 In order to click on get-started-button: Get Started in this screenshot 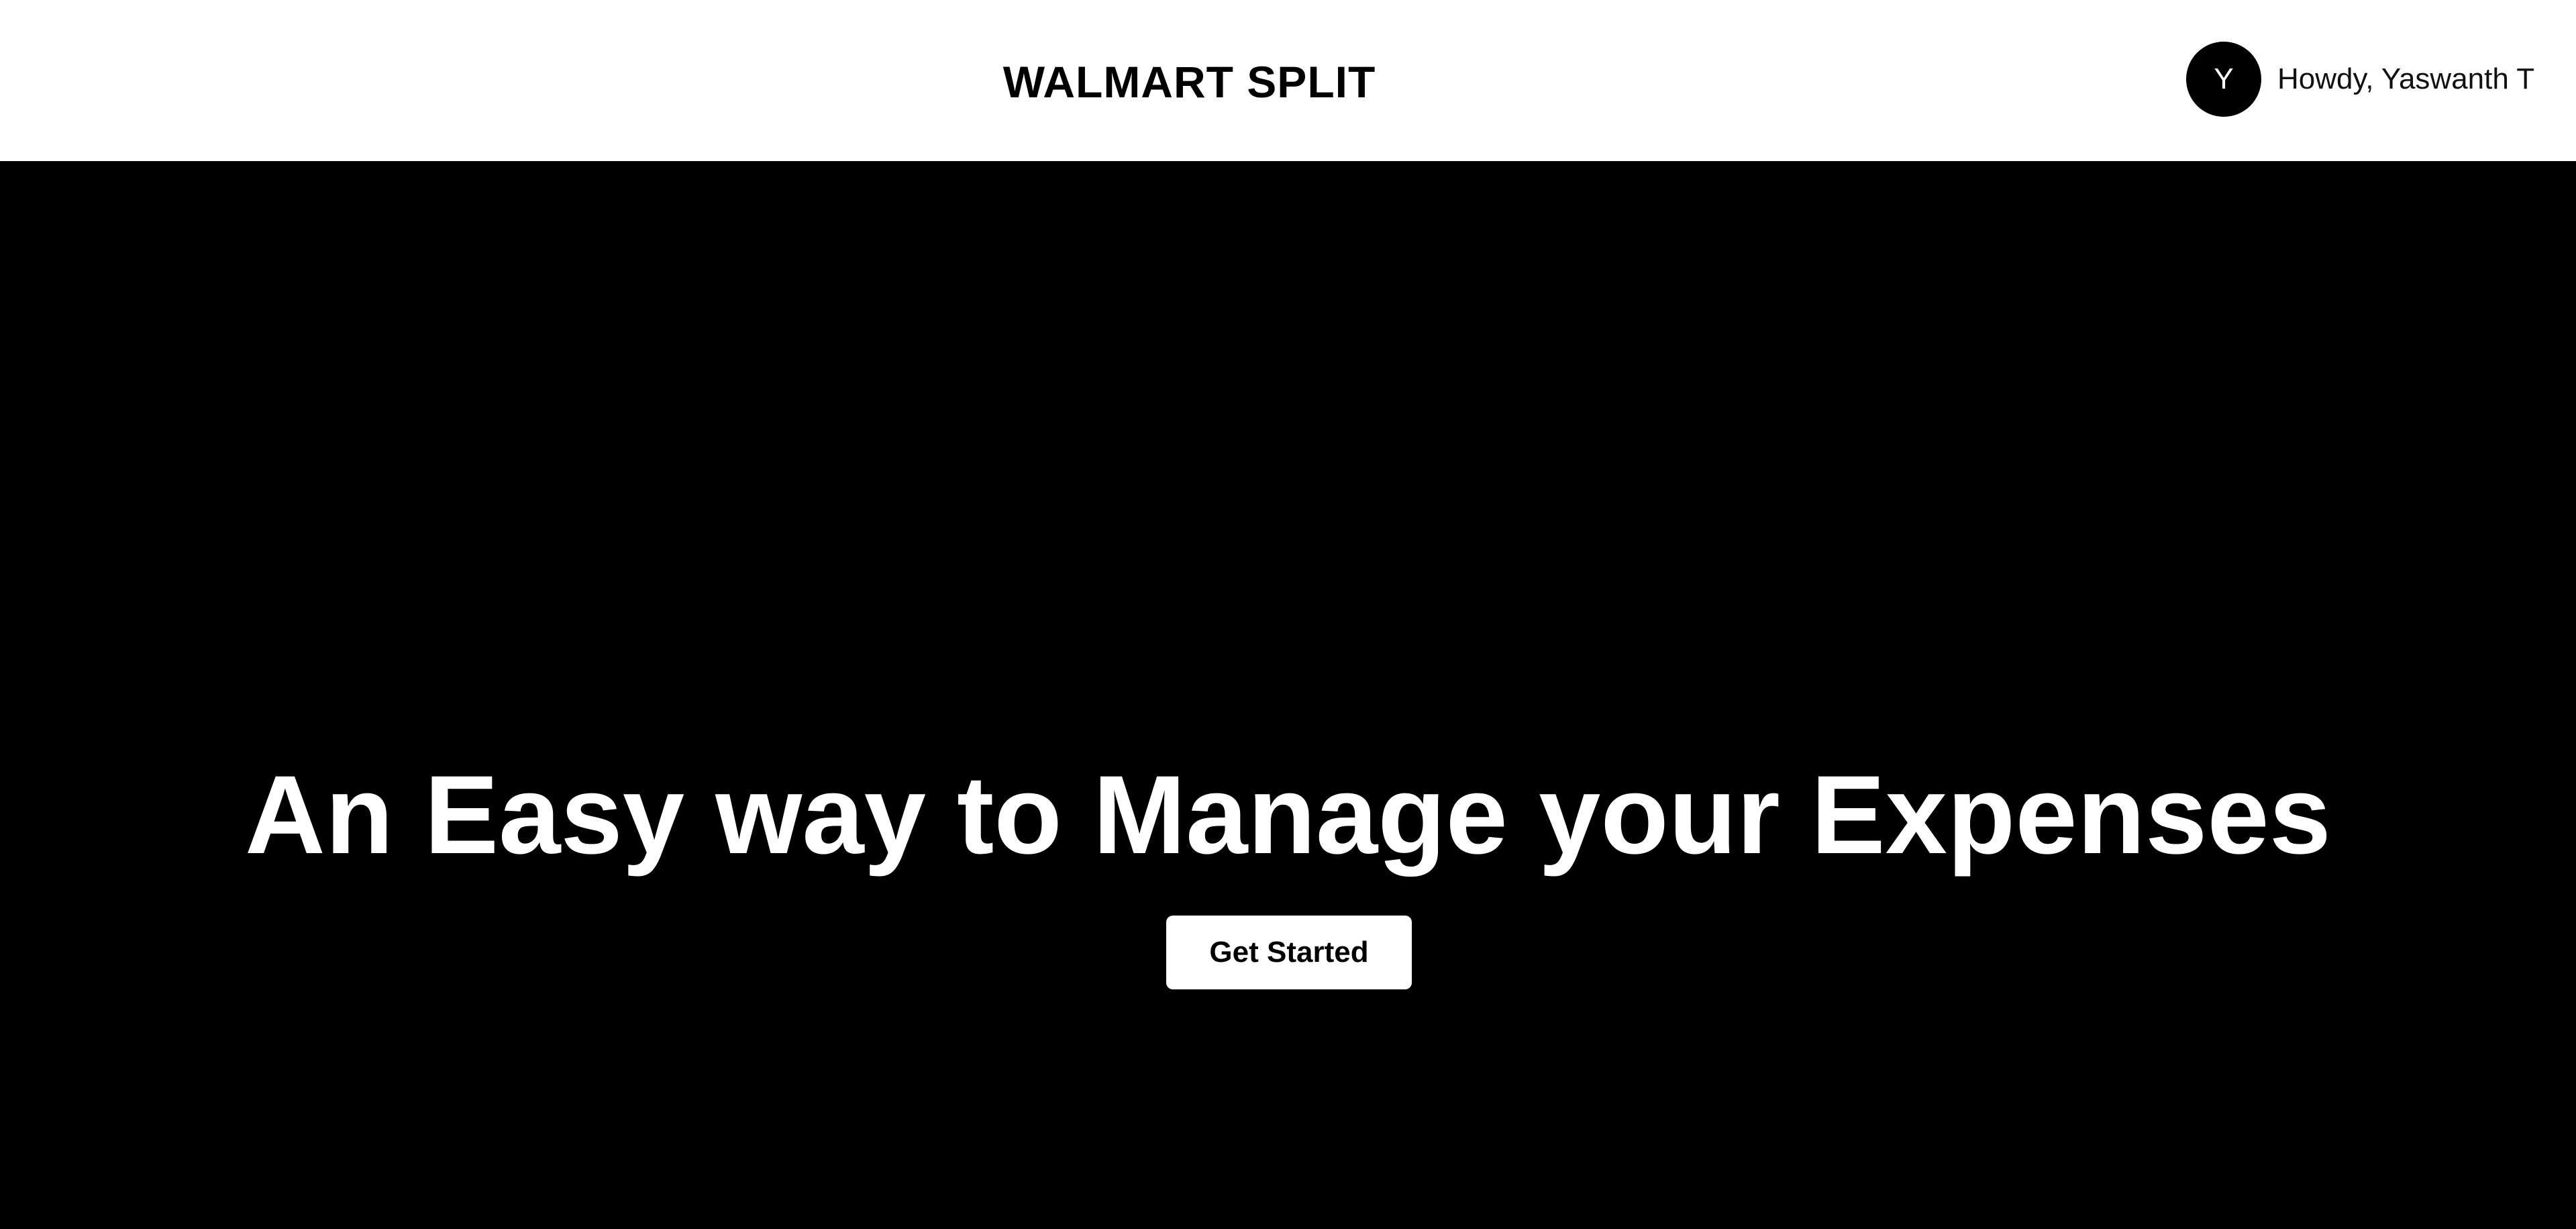, I will do `click(1289, 952)`.